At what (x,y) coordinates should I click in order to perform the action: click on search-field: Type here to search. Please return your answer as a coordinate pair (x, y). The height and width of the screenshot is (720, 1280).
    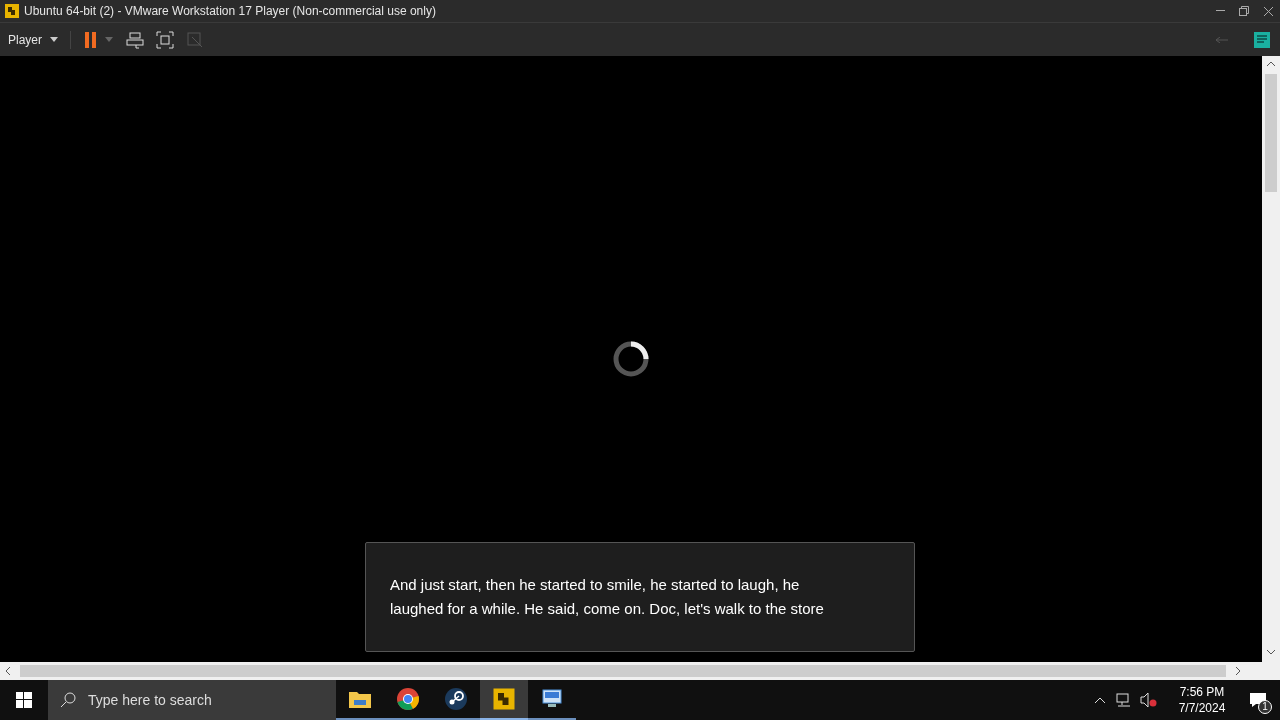
    Looking at the image, I should click on (192, 700).